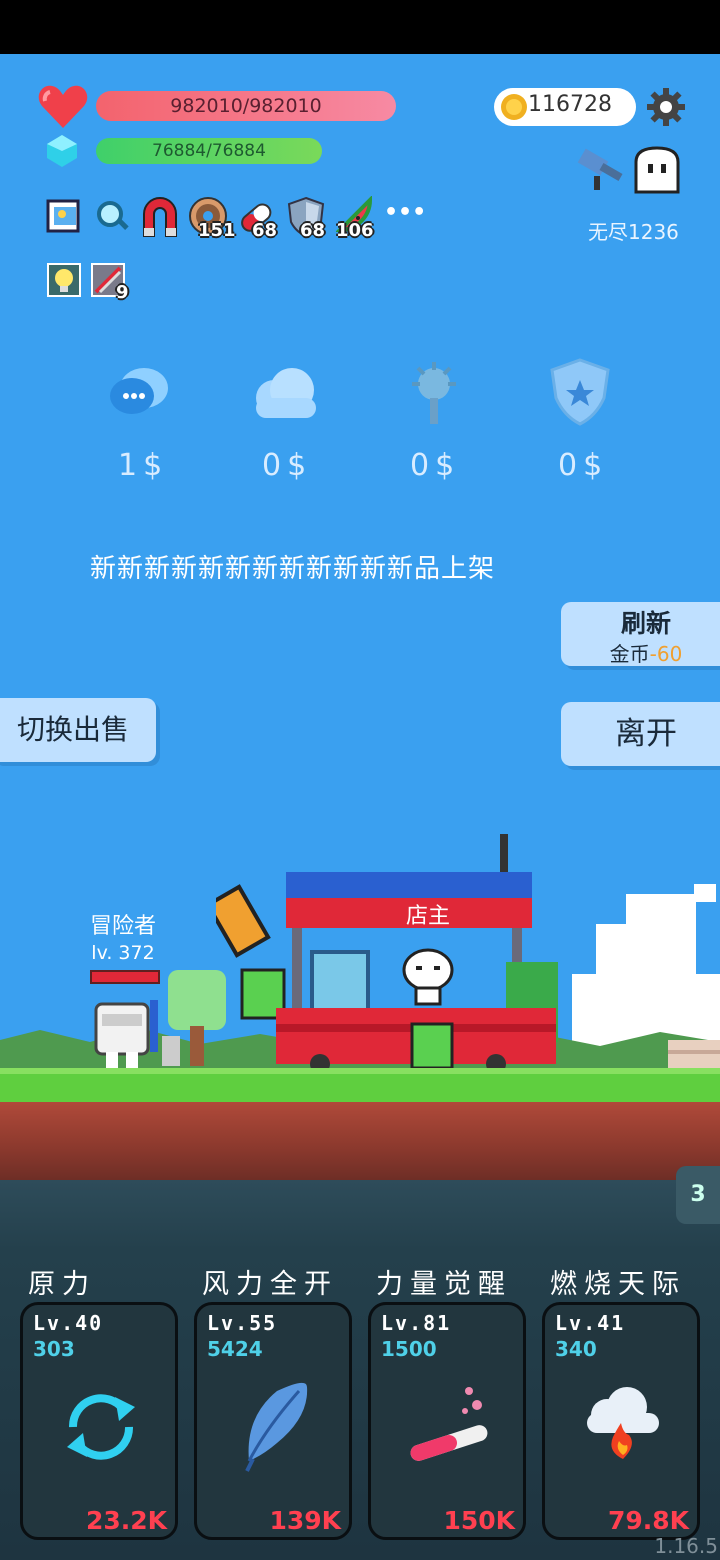 This screenshot has width=720, height=1560. Describe the element at coordinates (623, 1425) in the screenshot. I see `fire-cloud-icon` at that location.